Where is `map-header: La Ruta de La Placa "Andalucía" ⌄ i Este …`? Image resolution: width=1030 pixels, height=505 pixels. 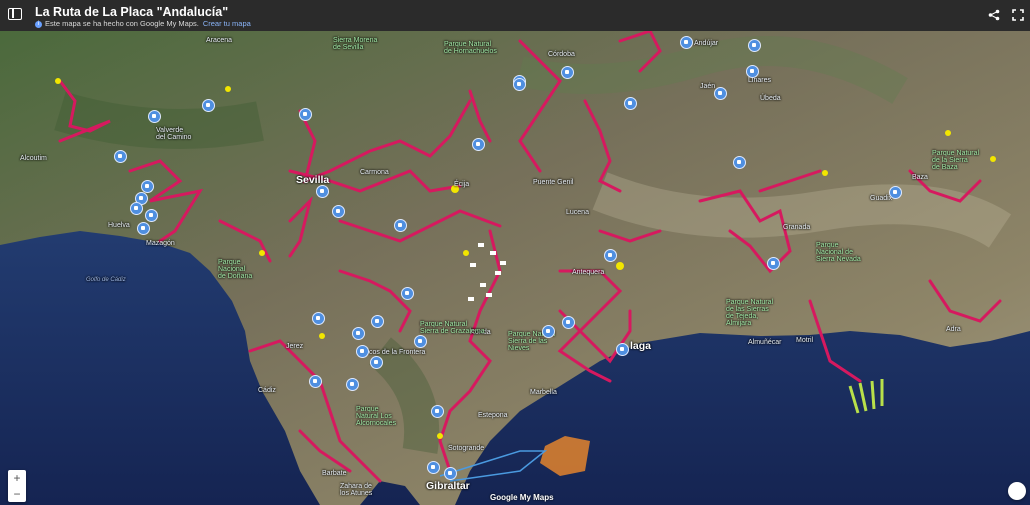 map-header: La Ruta de La Placa "Andalucía" ⌄ i Este … is located at coordinates (515, 15).